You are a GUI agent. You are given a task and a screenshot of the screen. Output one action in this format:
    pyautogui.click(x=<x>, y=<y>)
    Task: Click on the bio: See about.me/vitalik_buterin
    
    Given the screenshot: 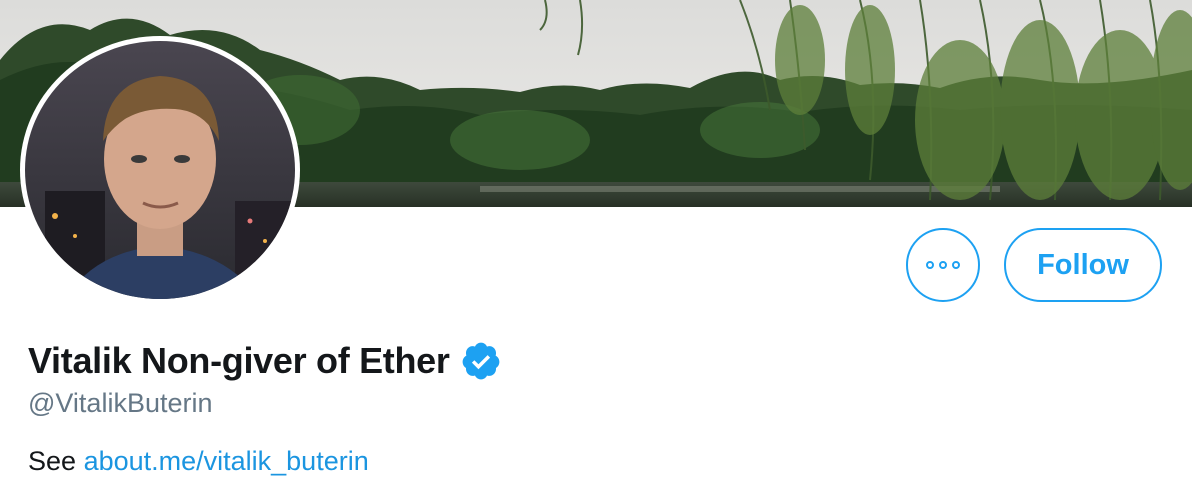 What is the action you would take?
    pyautogui.click(x=198, y=461)
    